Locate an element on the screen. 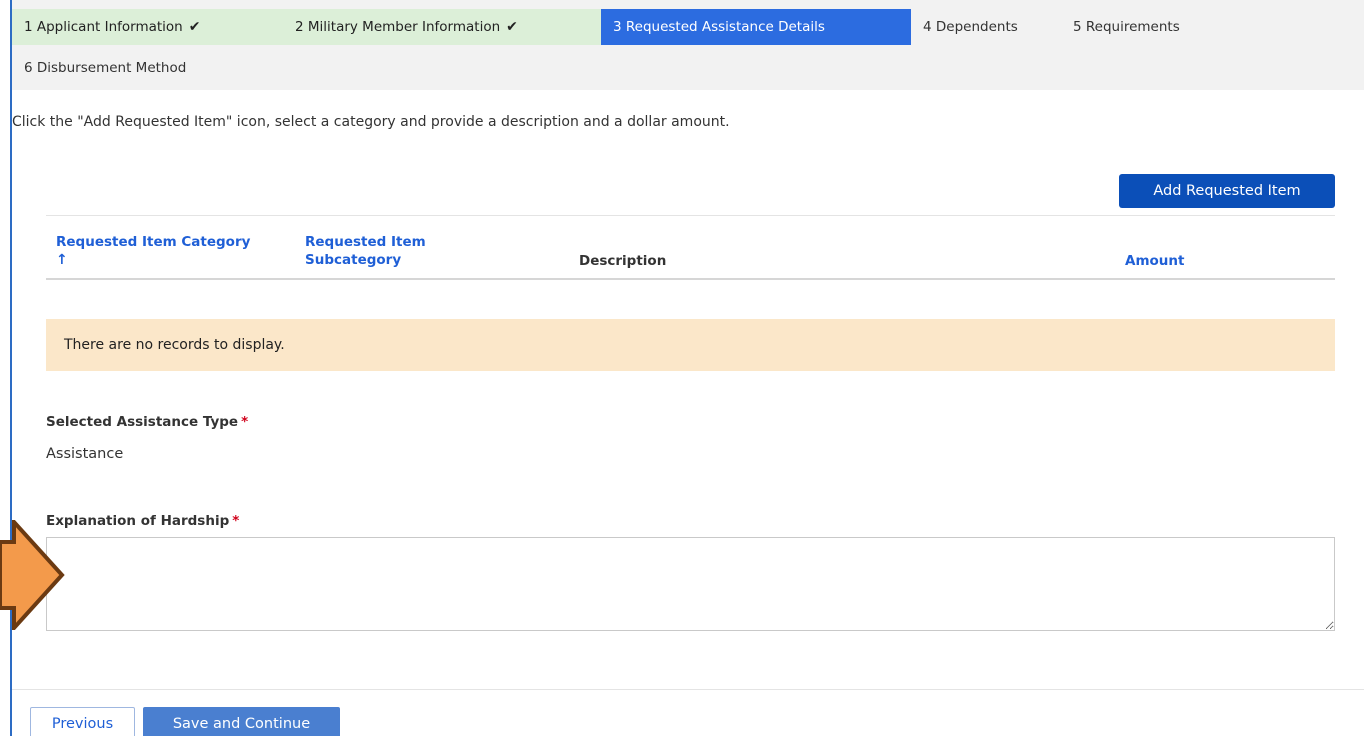  empty-records-message: There are no records to display. is located at coordinates (690, 345).